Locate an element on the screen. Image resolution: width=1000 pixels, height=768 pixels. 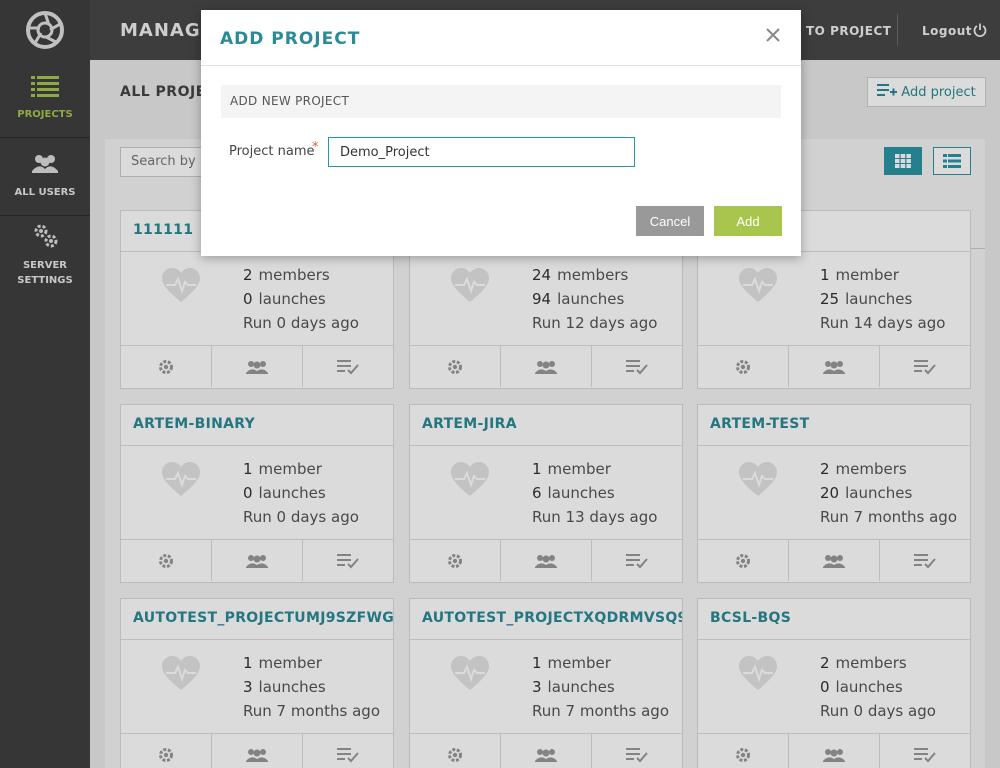
modal-title: ADD PROJECT is located at coordinates (290, 39).